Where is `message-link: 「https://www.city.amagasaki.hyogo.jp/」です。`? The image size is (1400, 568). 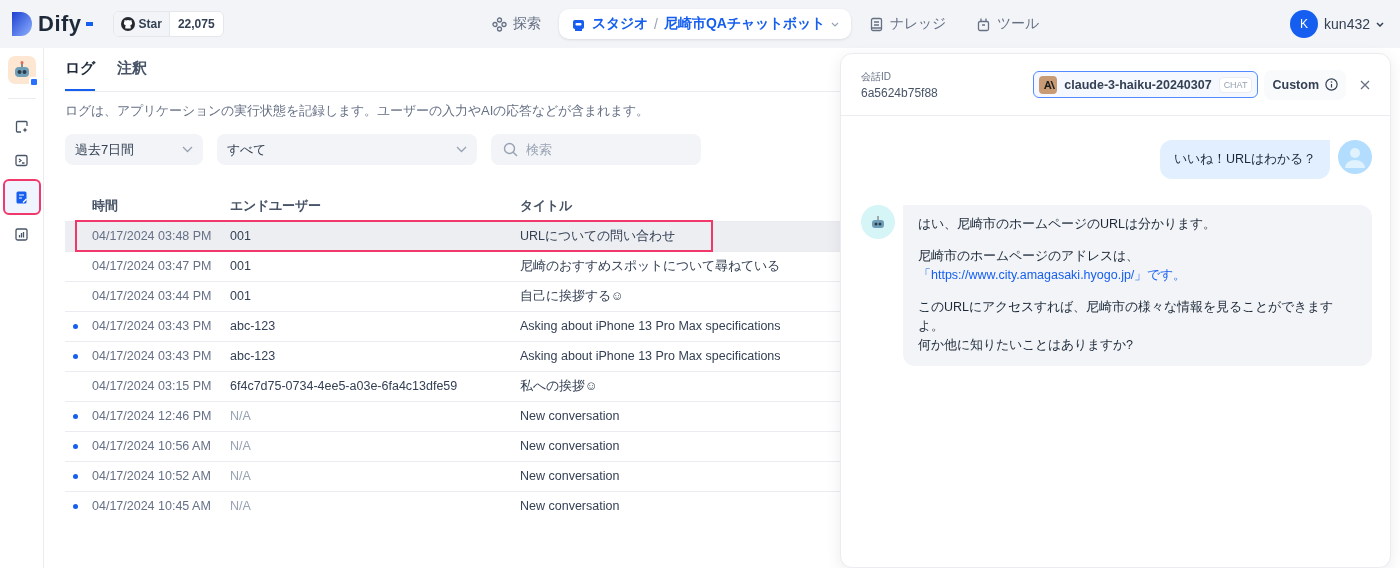
message-link: 「https://www.city.amagasaki.hyogo.jp/」です。 is located at coordinates (1052, 275).